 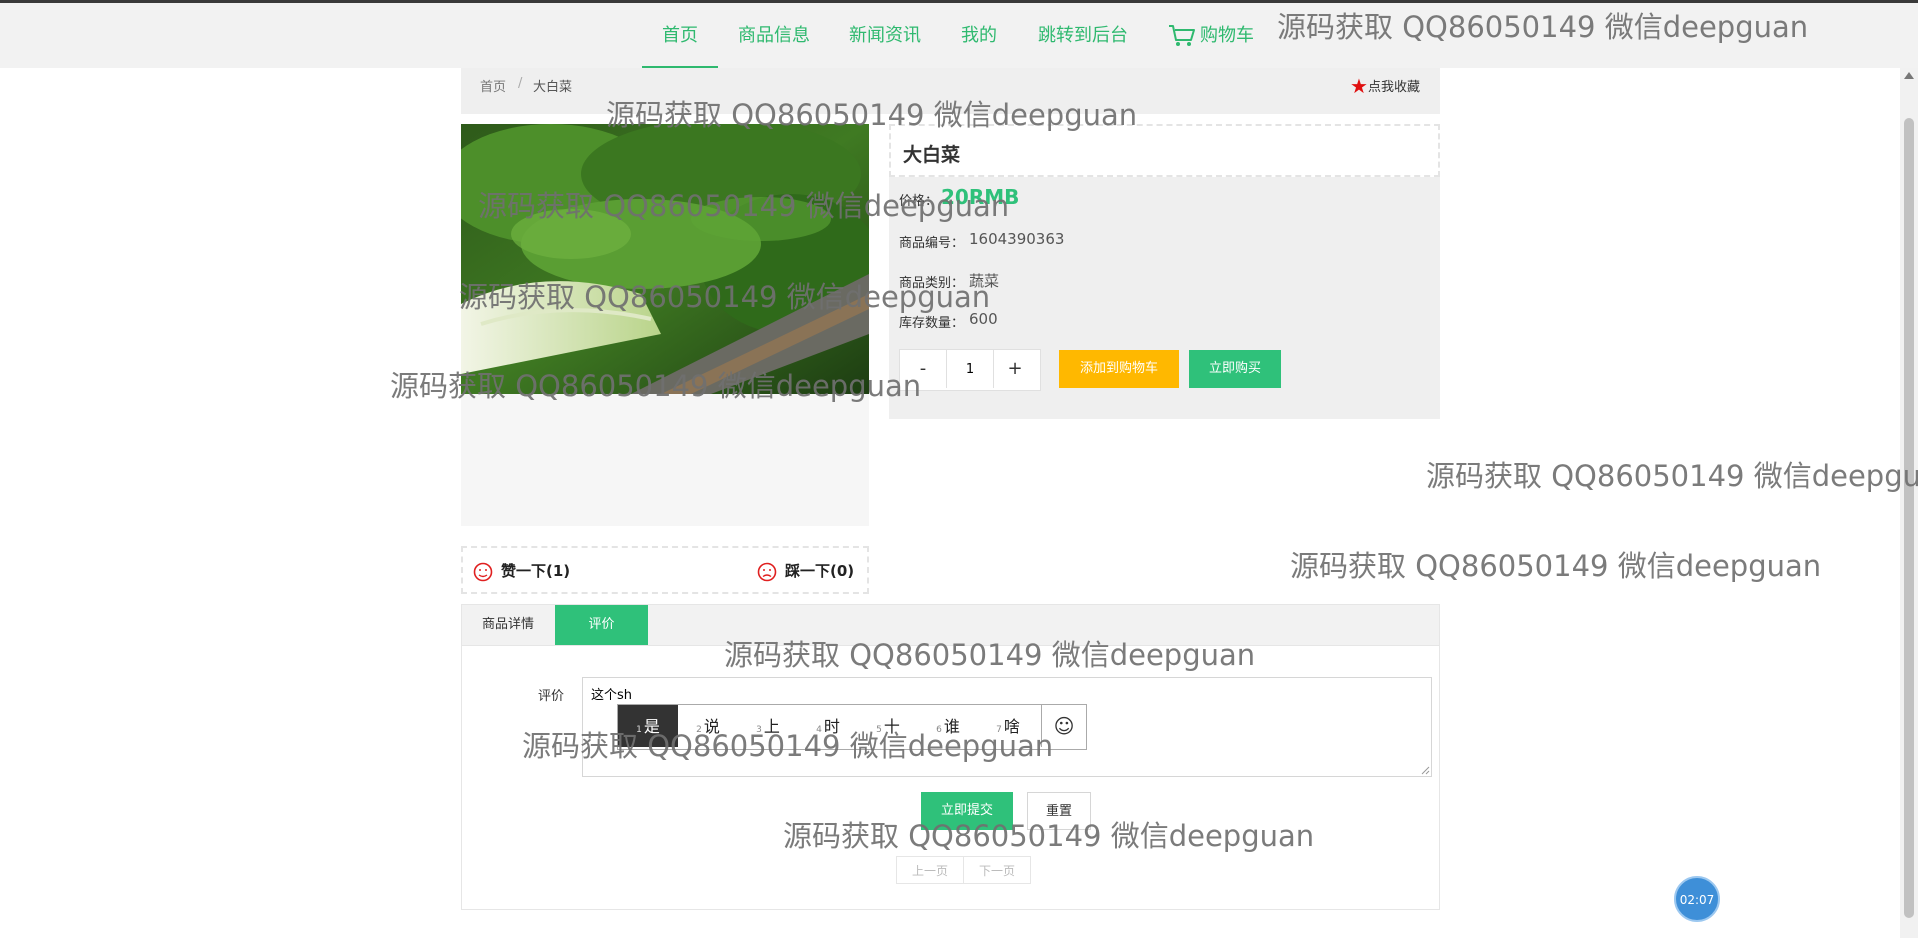 What do you see at coordinates (1119, 369) in the screenshot?
I see `add-to-cart-button: 添加到购物车` at bounding box center [1119, 369].